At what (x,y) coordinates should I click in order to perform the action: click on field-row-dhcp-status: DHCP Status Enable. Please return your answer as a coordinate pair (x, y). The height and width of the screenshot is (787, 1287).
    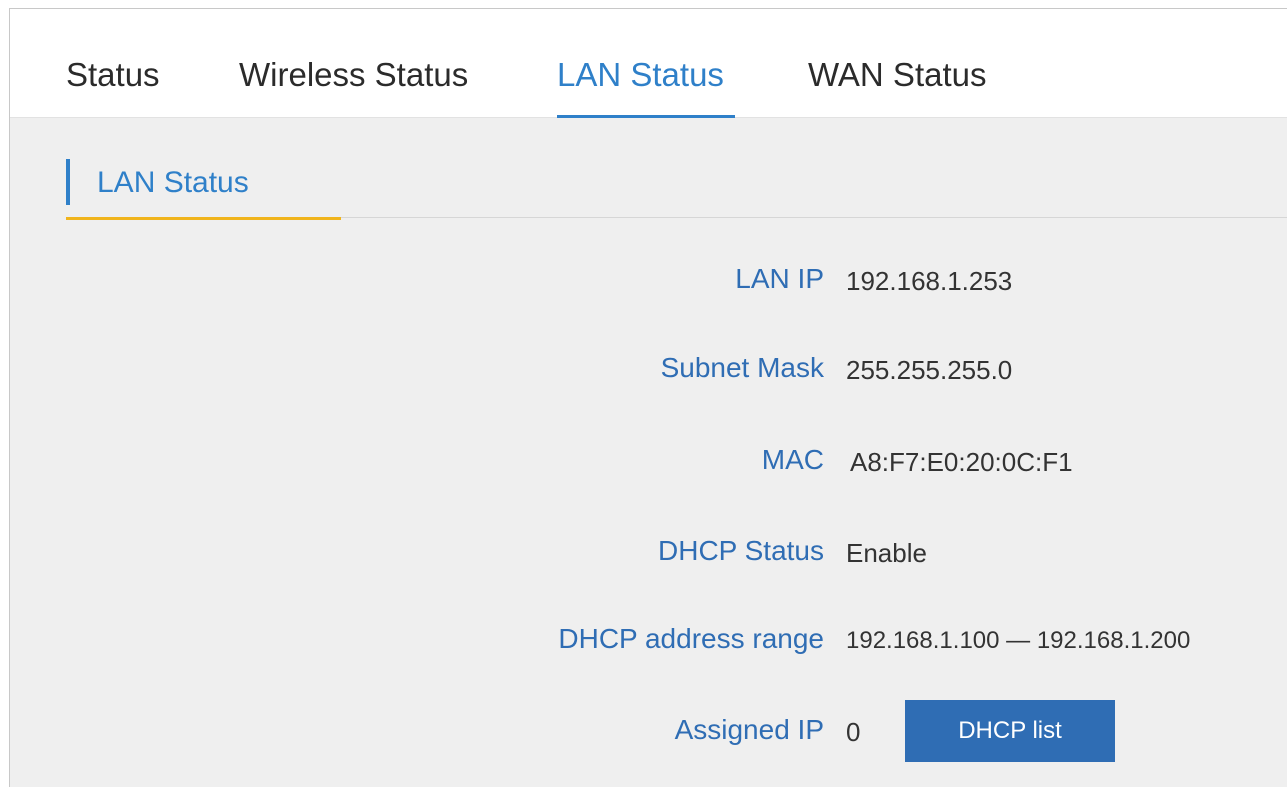
    Looking at the image, I should click on (648, 551).